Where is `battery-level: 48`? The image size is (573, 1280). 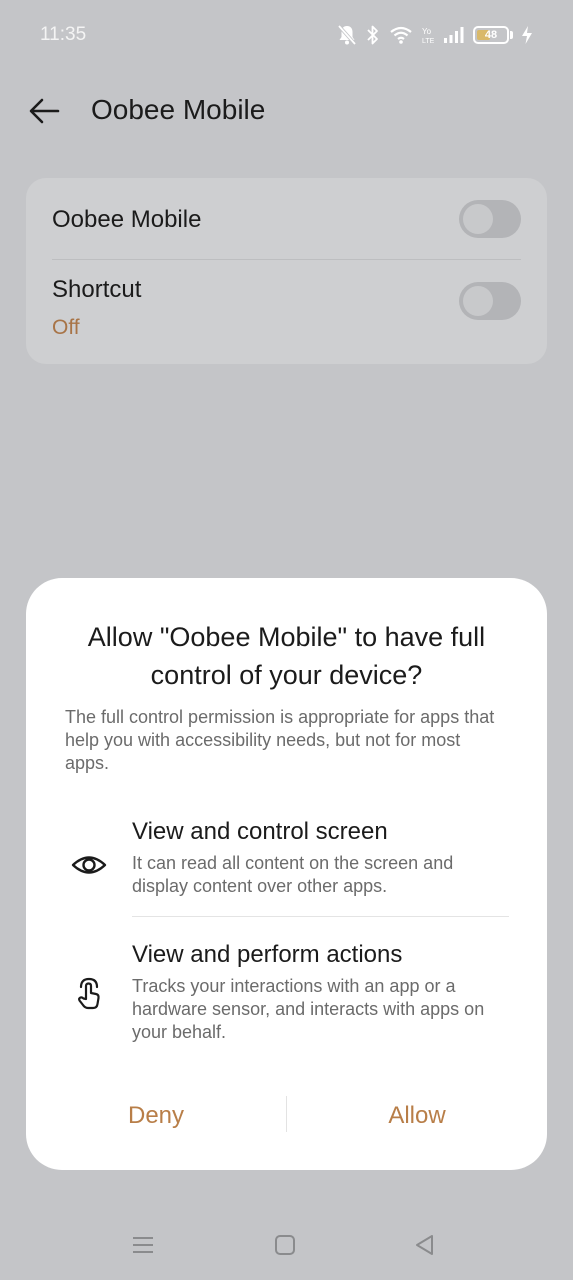
battery-level: 48 is located at coordinates (491, 35).